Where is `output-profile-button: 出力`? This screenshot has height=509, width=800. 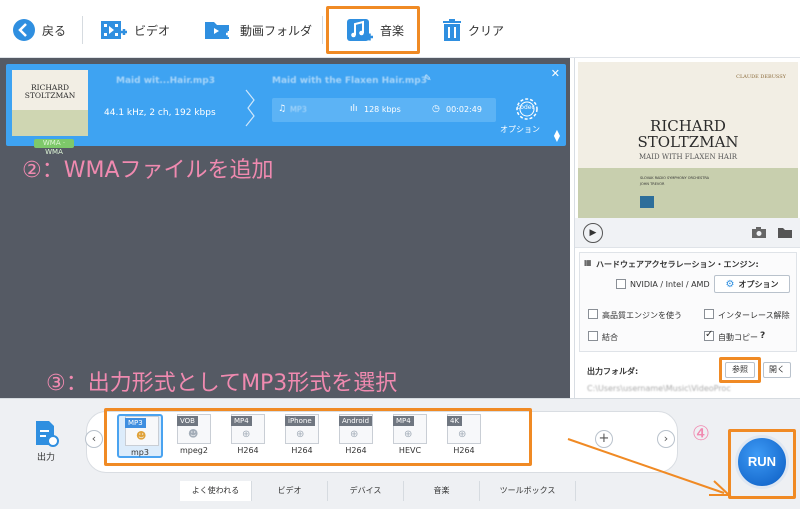 output-profile-button: 出力 is located at coordinates (46, 443).